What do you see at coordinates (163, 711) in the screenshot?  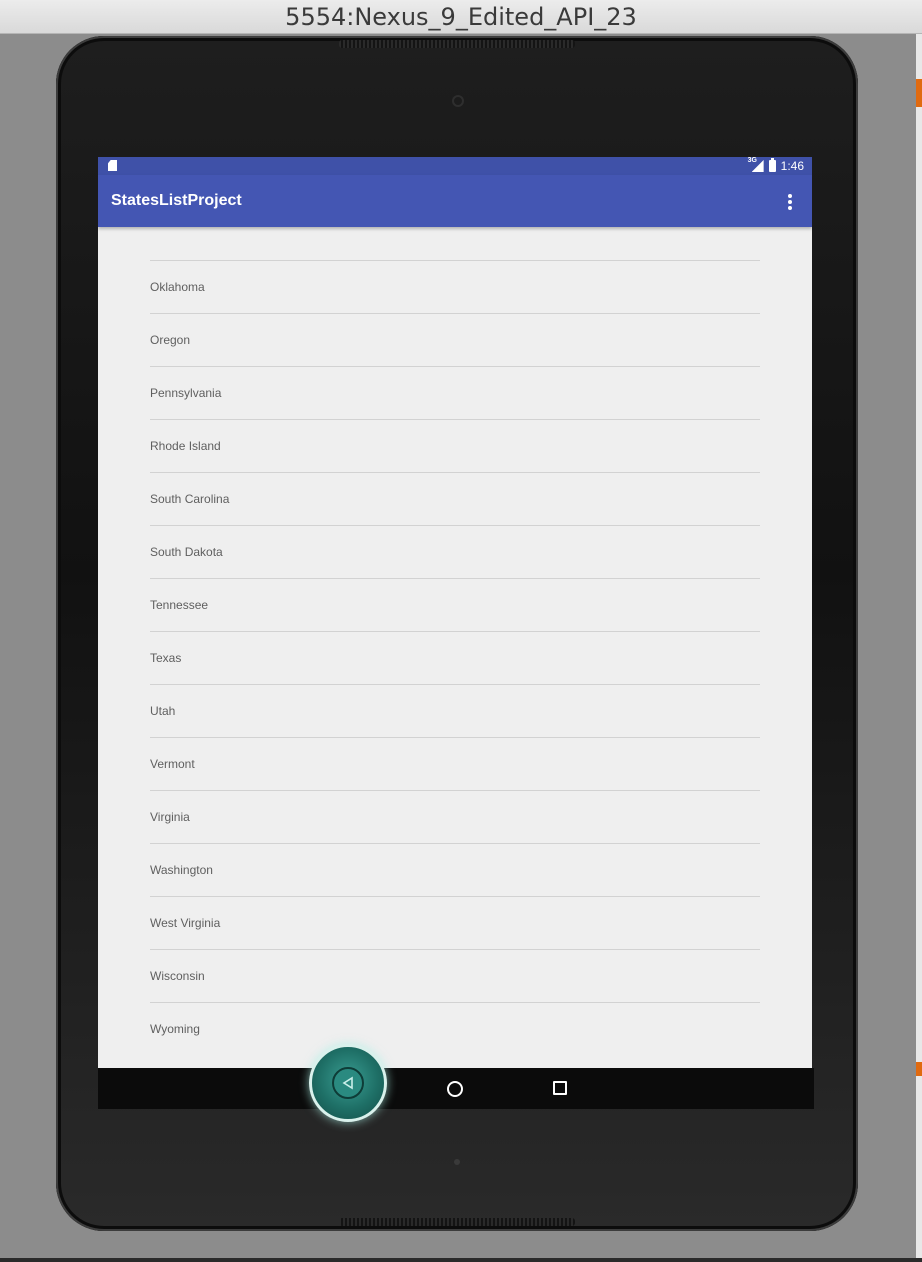 I see `state-name: Utah` at bounding box center [163, 711].